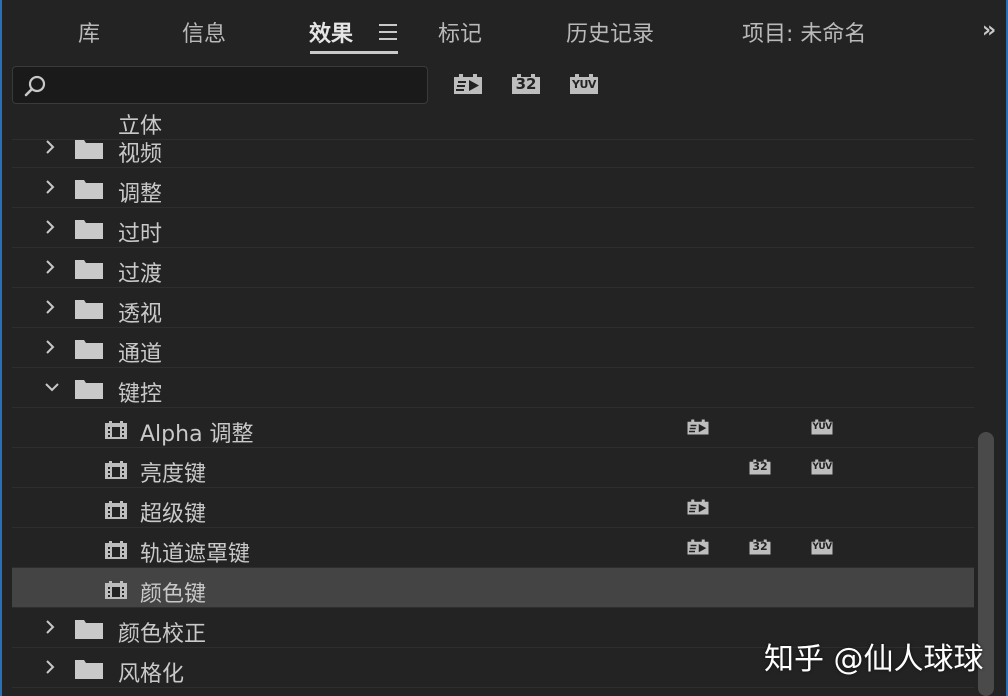 Image resolution: width=1008 pixels, height=696 pixels. Describe the element at coordinates (804, 32) in the screenshot. I see `tab-project: 项目: 未命名` at that location.